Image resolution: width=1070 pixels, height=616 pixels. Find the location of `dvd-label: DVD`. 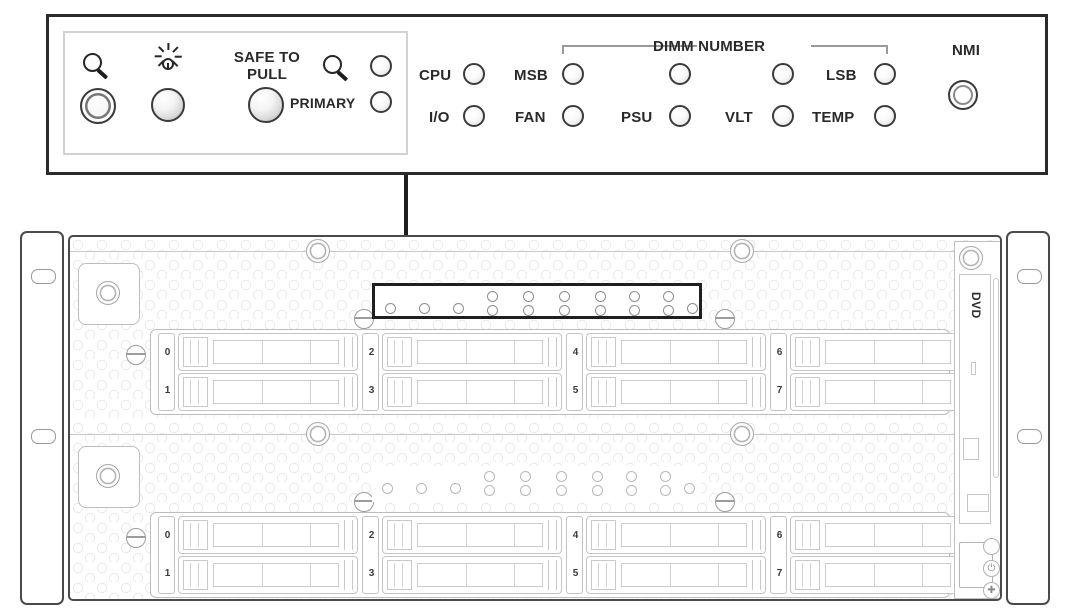

dvd-label: DVD is located at coordinates (976, 305).